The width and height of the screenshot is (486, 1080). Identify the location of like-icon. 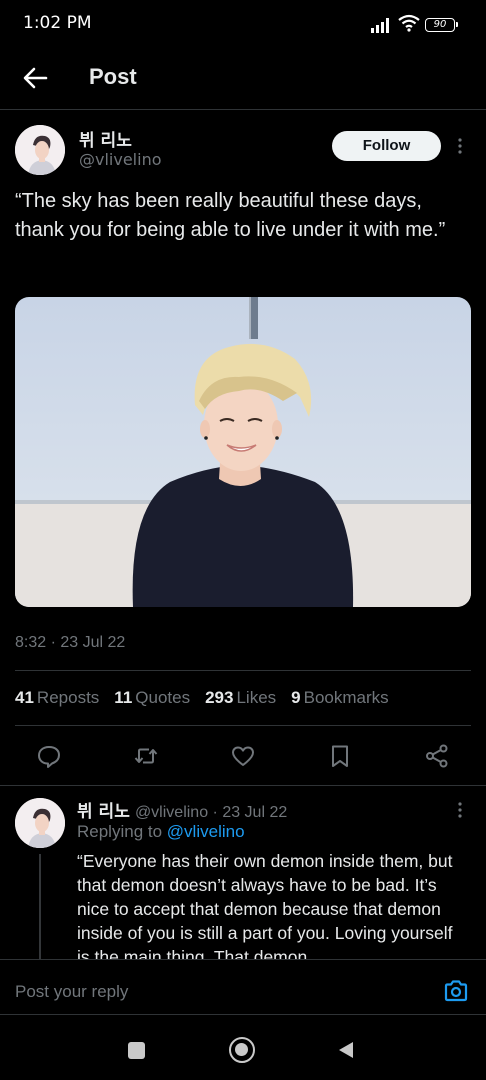
(243, 756).